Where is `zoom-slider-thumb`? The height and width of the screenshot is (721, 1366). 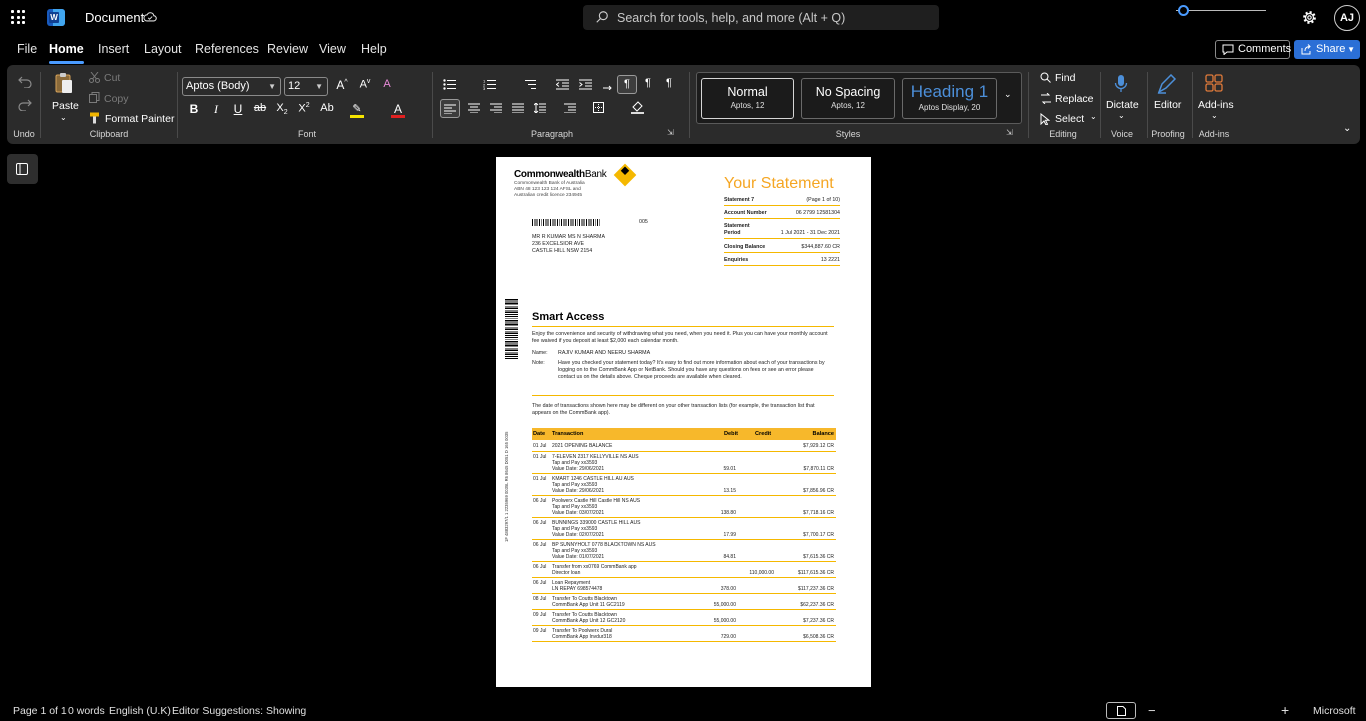 zoom-slider-thumb is located at coordinates (1183, 10).